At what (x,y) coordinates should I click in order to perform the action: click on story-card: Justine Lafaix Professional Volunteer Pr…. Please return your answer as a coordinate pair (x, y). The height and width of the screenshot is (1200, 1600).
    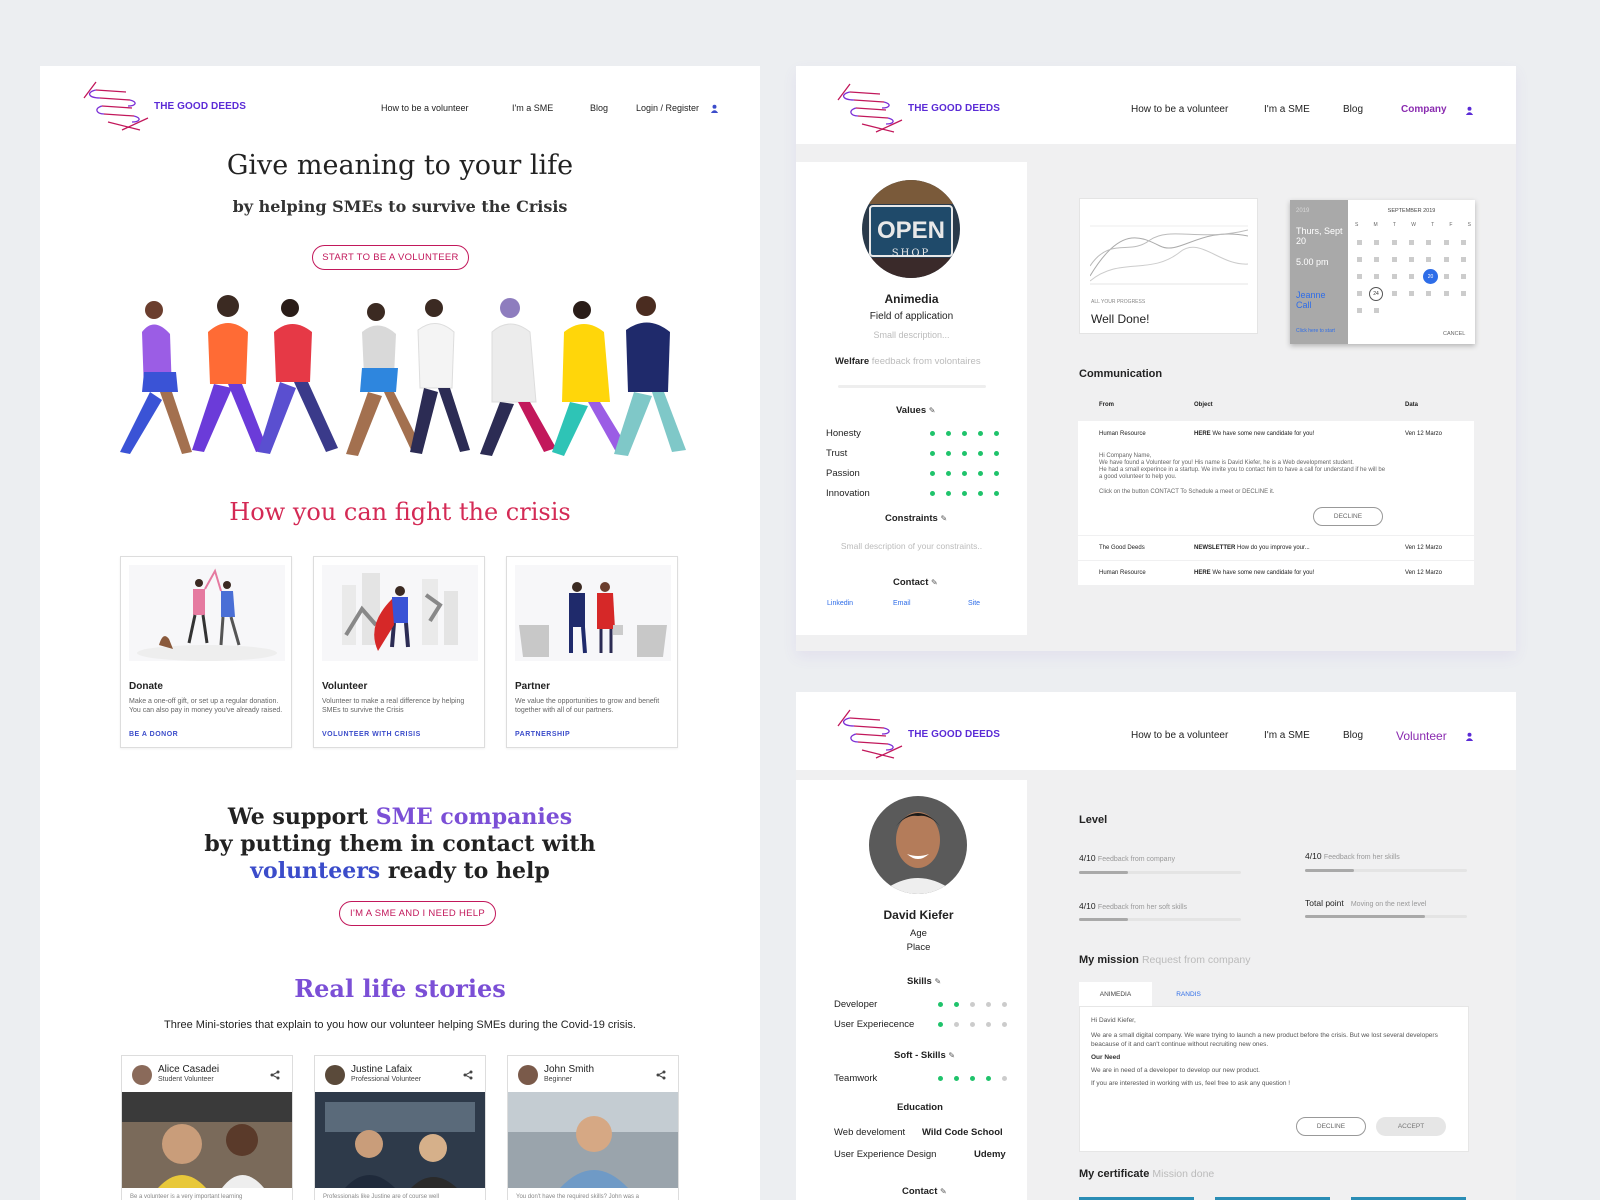
    Looking at the image, I should click on (400, 1127).